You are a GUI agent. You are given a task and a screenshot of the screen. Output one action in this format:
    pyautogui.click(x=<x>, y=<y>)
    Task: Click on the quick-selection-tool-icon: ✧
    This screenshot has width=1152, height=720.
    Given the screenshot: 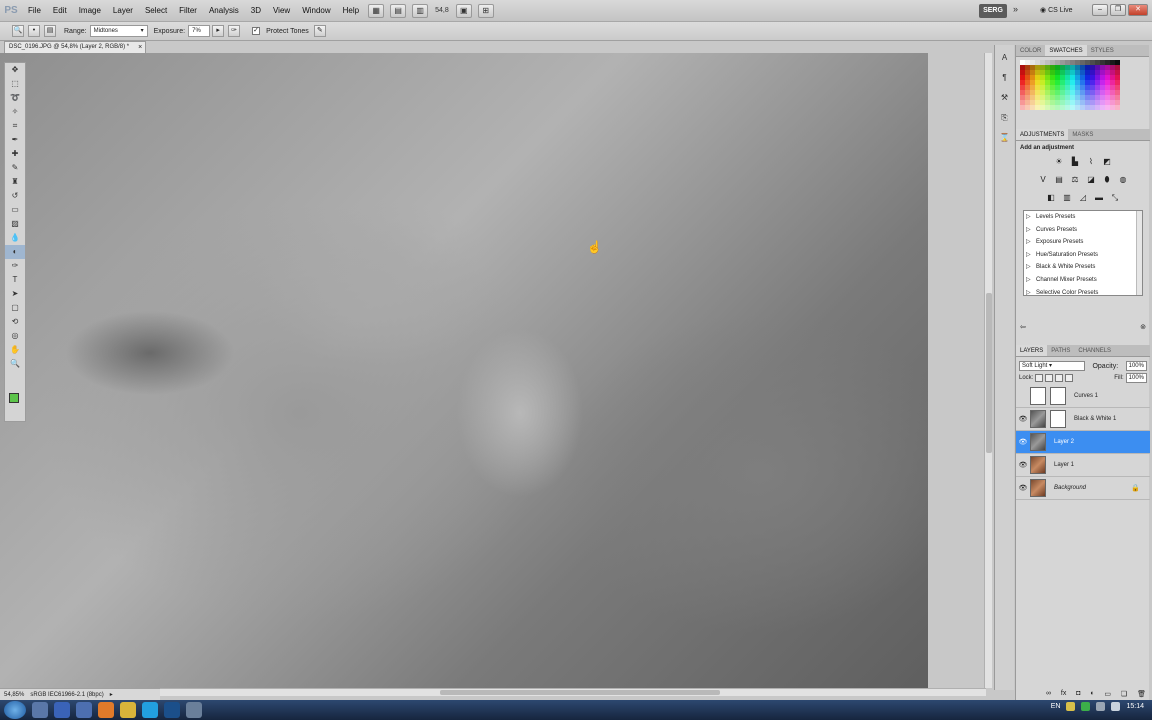 What is the action you would take?
    pyautogui.click(x=15, y=112)
    